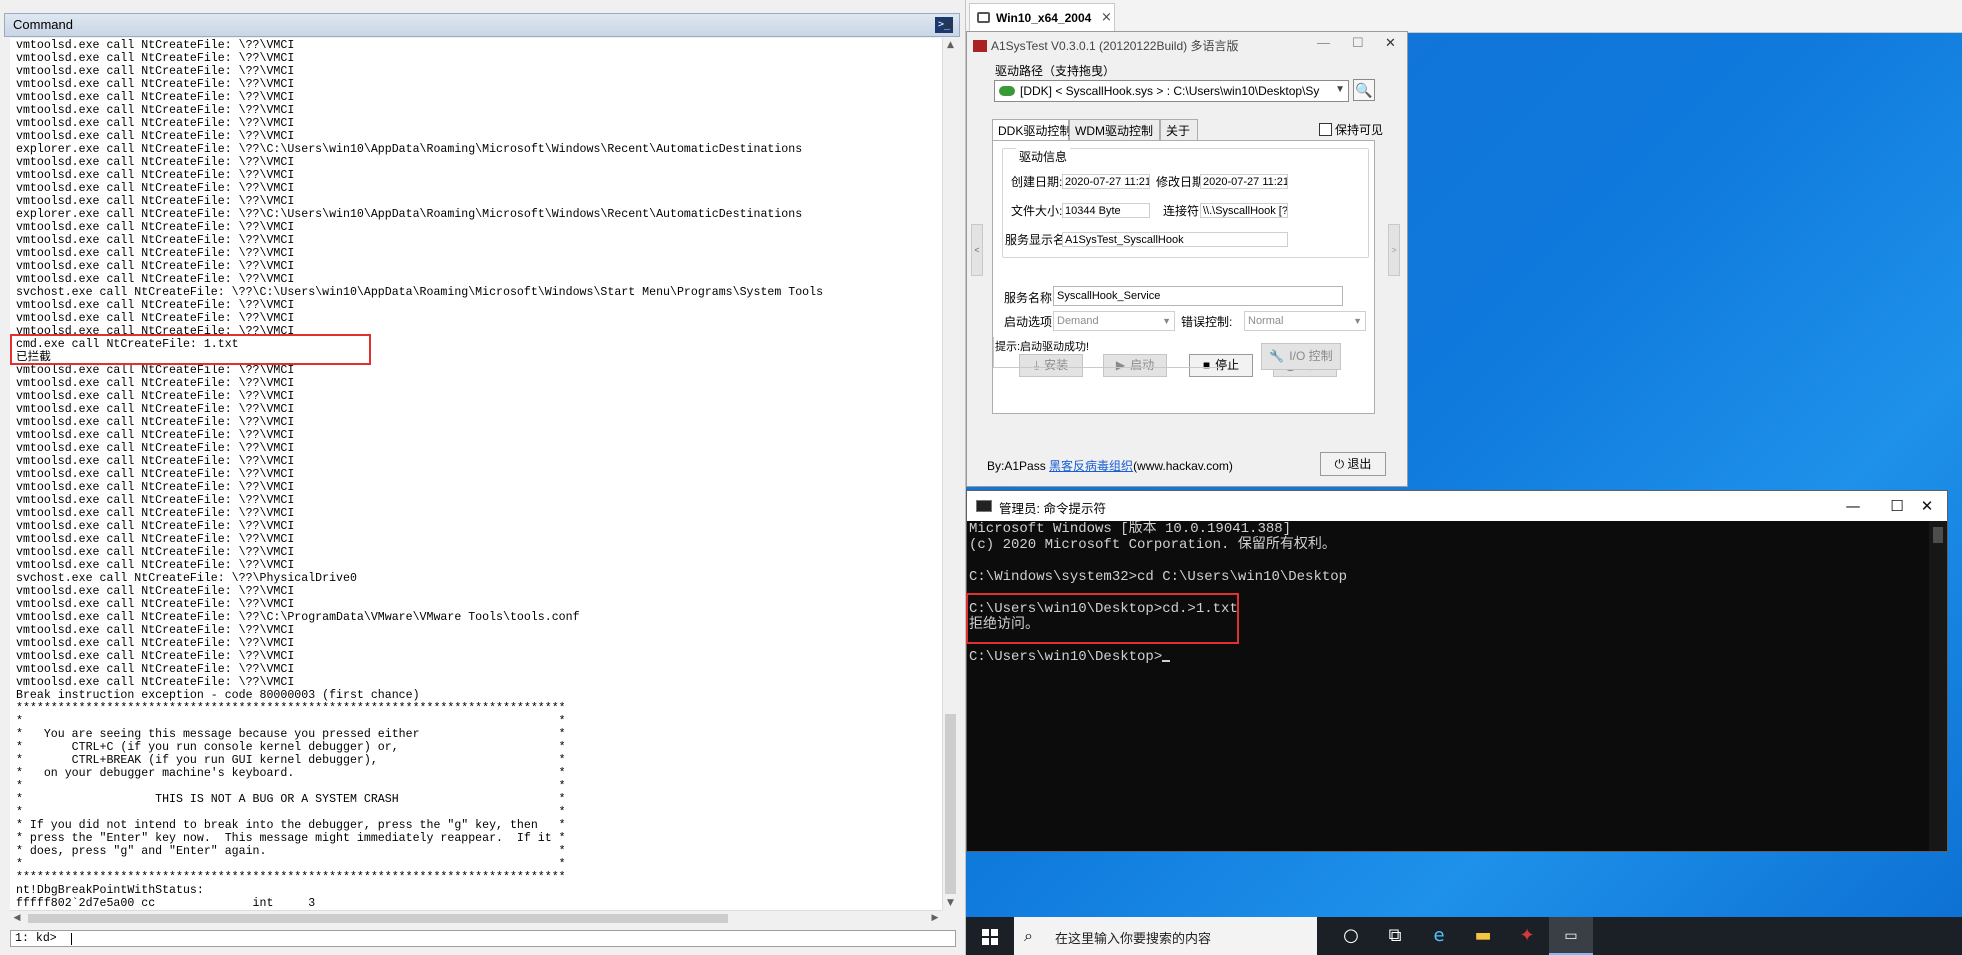  Describe the element at coordinates (1115, 46) in the screenshot. I see `a1-title-text: A1SysTest V0.3.0.1 (20120122Build) 多语言版` at that location.